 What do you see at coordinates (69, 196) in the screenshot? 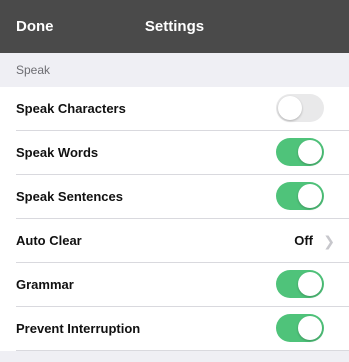
I see `row-label: Speak Sentences` at bounding box center [69, 196].